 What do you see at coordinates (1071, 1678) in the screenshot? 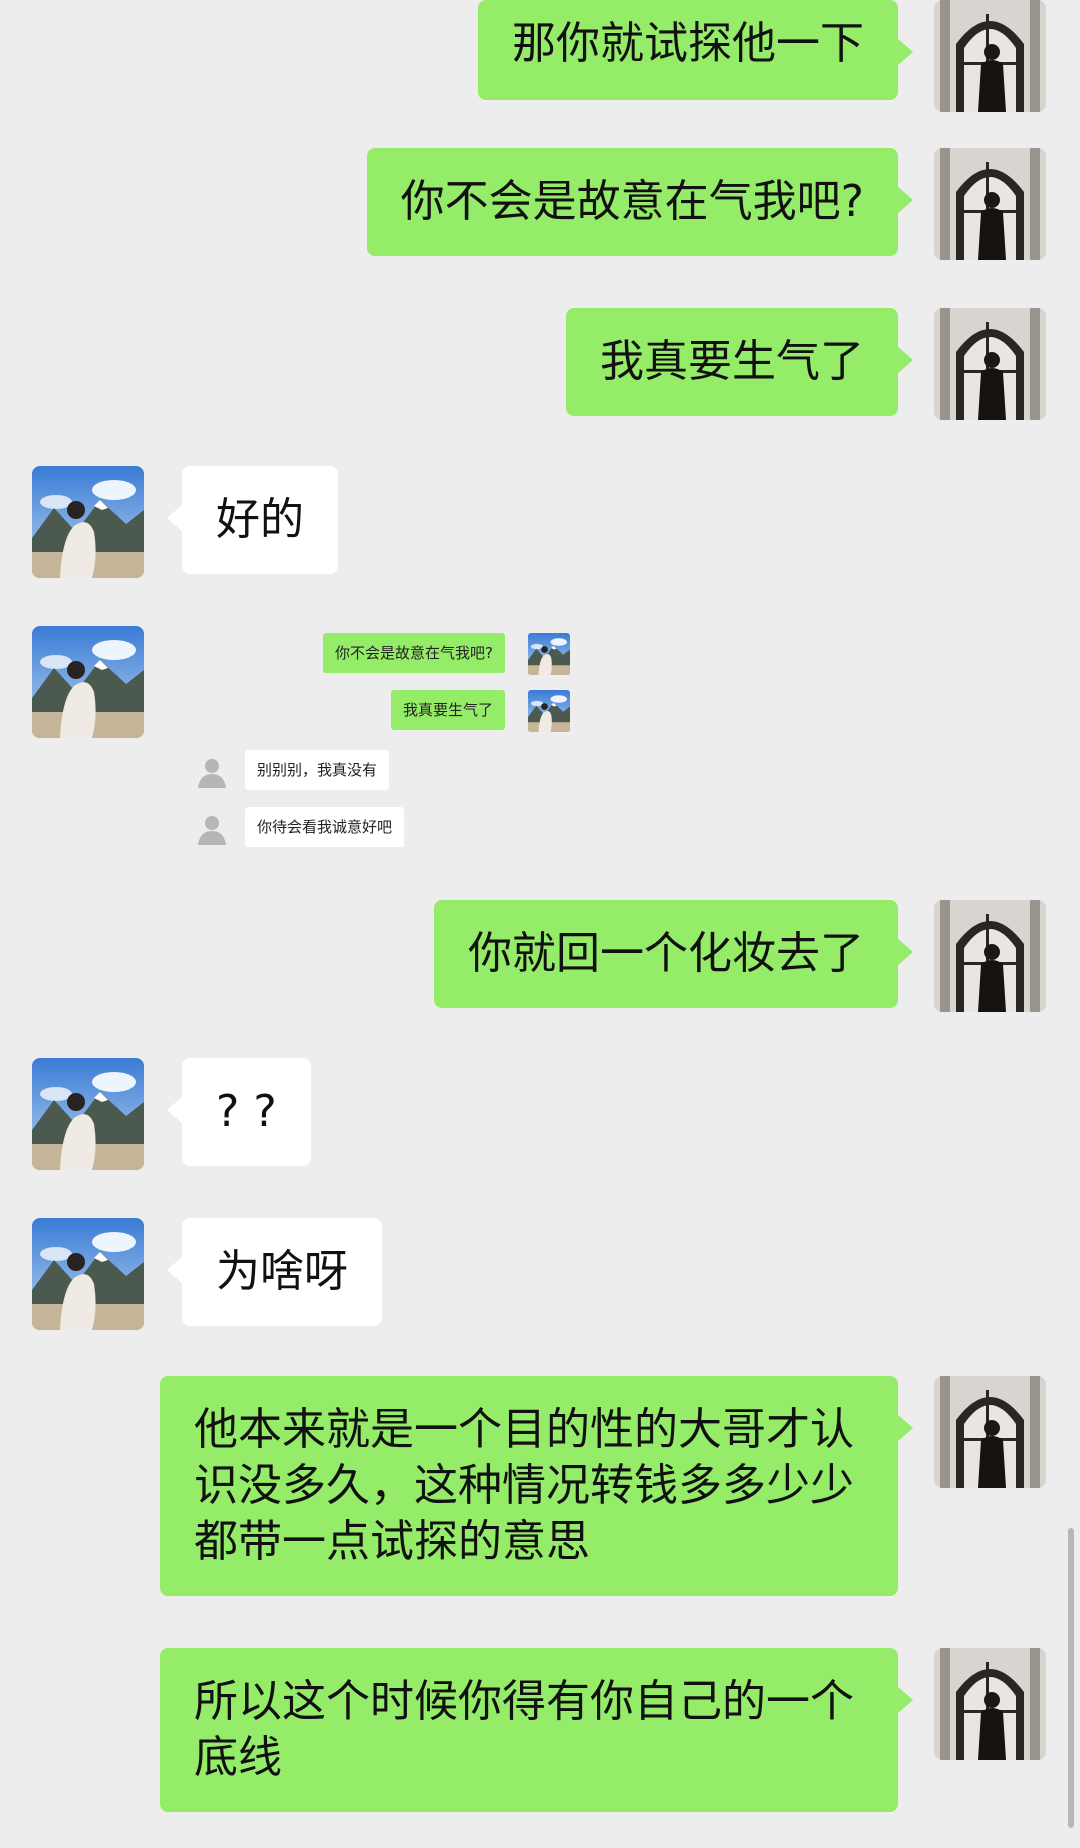
I see `scrollbar` at bounding box center [1071, 1678].